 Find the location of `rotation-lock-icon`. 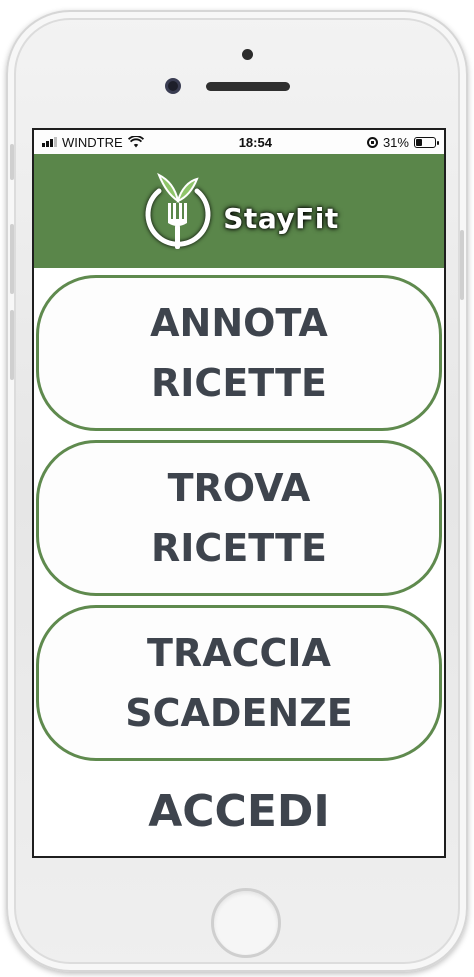

rotation-lock-icon is located at coordinates (372, 142).